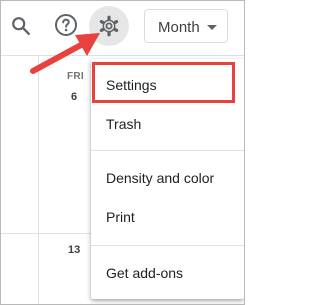 The width and height of the screenshot is (320, 305). I want to click on settings-button, so click(109, 26).